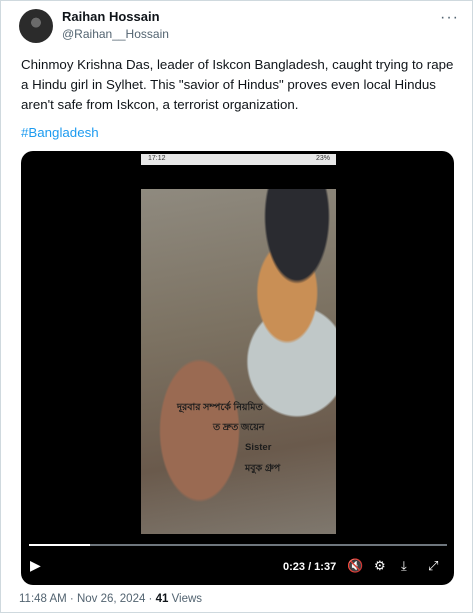 The image size is (473, 613). What do you see at coordinates (258, 447) in the screenshot?
I see `overlay-text-line: Sister` at bounding box center [258, 447].